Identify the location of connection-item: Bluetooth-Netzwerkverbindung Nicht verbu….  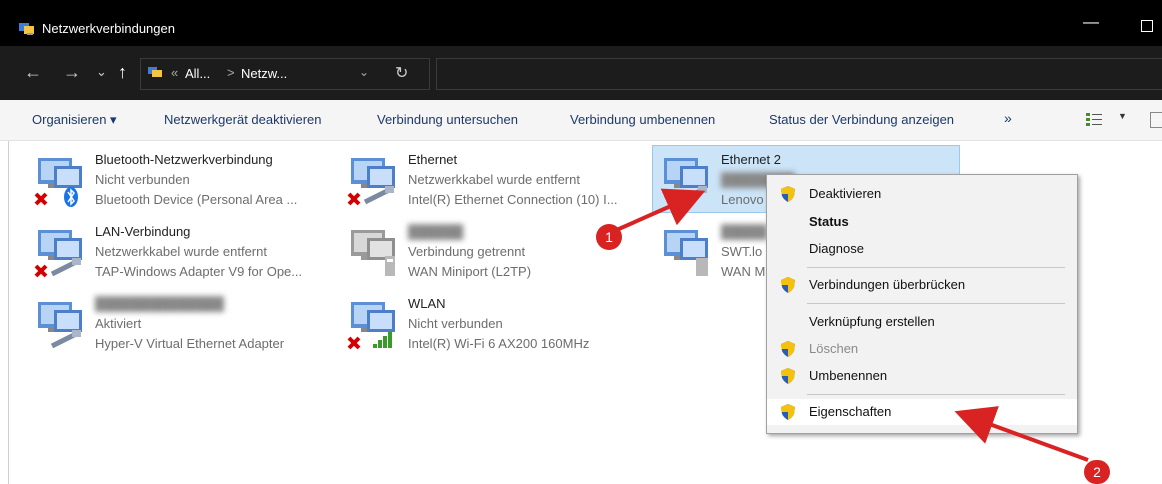
(182, 185).